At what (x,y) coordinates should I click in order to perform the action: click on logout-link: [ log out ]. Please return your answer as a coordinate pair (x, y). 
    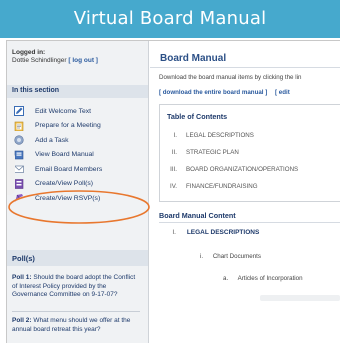
    Looking at the image, I should click on (83, 60).